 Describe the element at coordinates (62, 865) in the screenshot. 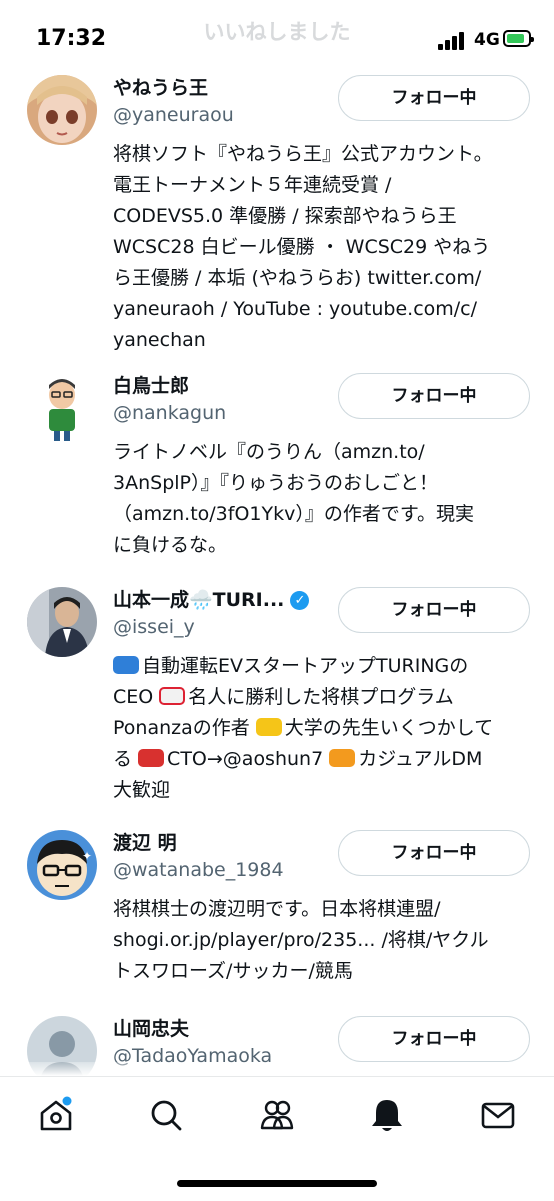

I see `avatar: ✦` at that location.